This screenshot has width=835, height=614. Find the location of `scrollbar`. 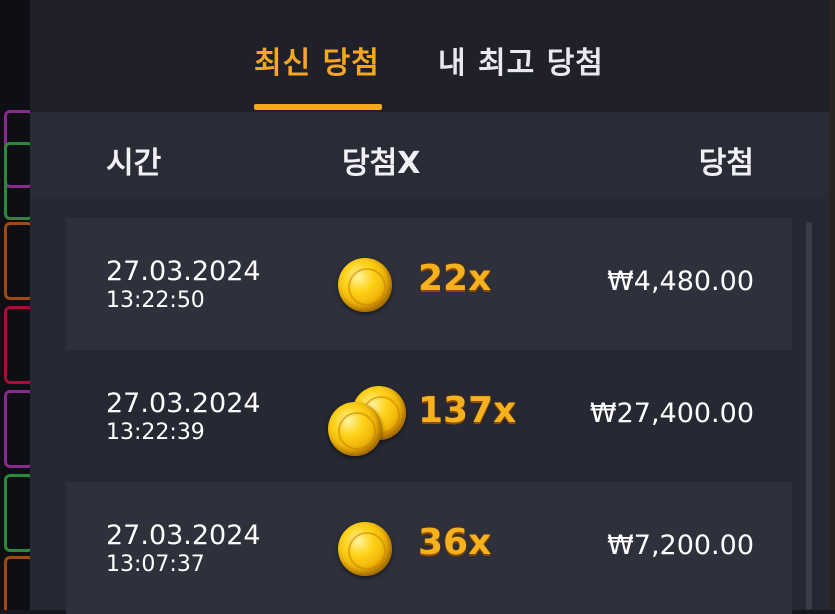

scrollbar is located at coordinates (809, 416).